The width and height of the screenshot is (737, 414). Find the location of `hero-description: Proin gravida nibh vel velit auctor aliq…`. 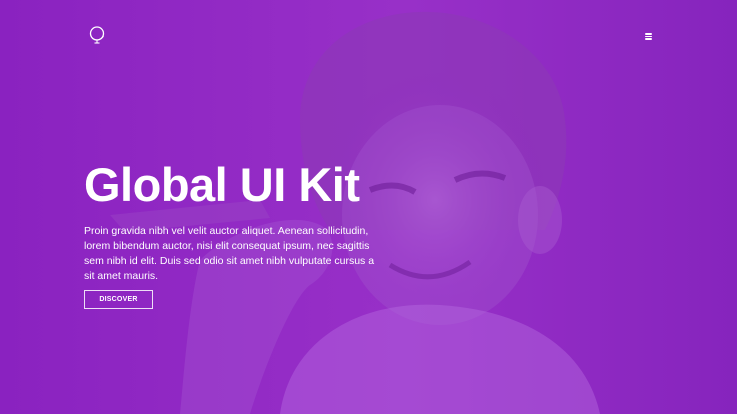

hero-description: Proin gravida nibh vel velit auctor aliq… is located at coordinates (229, 253).